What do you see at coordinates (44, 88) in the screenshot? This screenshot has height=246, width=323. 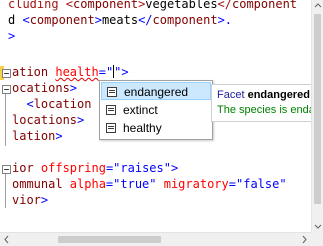 I see `code-line-5: ocations>` at bounding box center [44, 88].